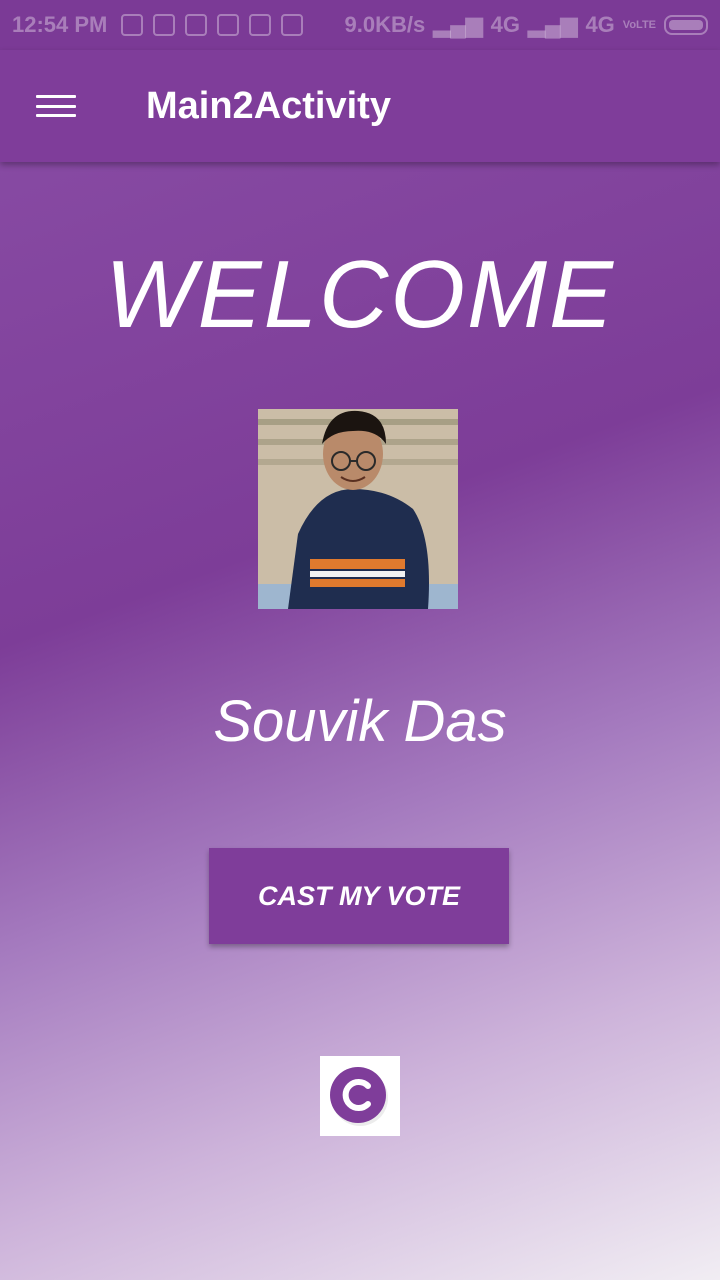 The width and height of the screenshot is (720, 1280). What do you see at coordinates (505, 24) in the screenshot?
I see `network-type-1: 4G` at bounding box center [505, 24].